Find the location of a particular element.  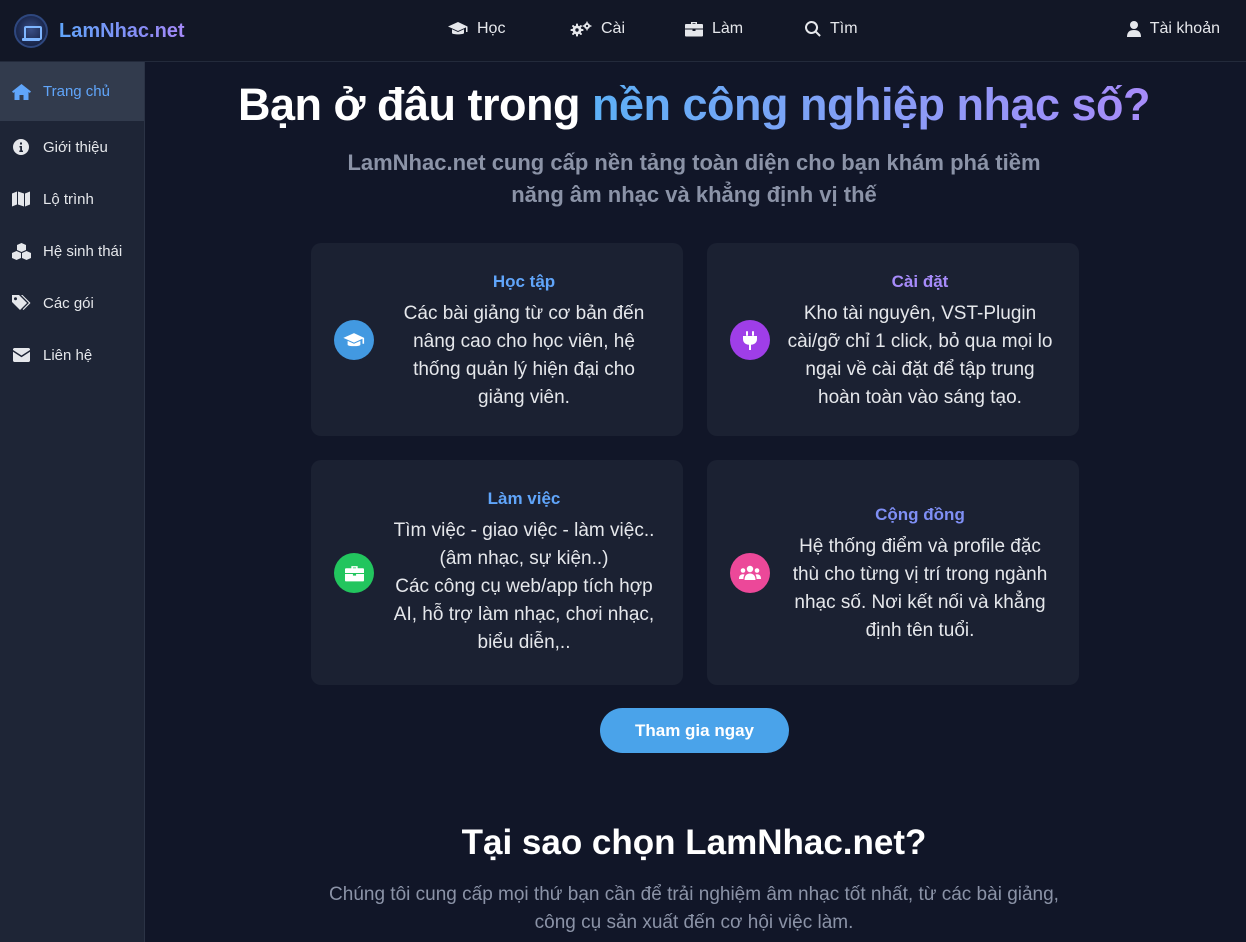

hero-title: Bạn ở đâu trong nền công nghiệp nhạc số? is located at coordinates (694, 105).